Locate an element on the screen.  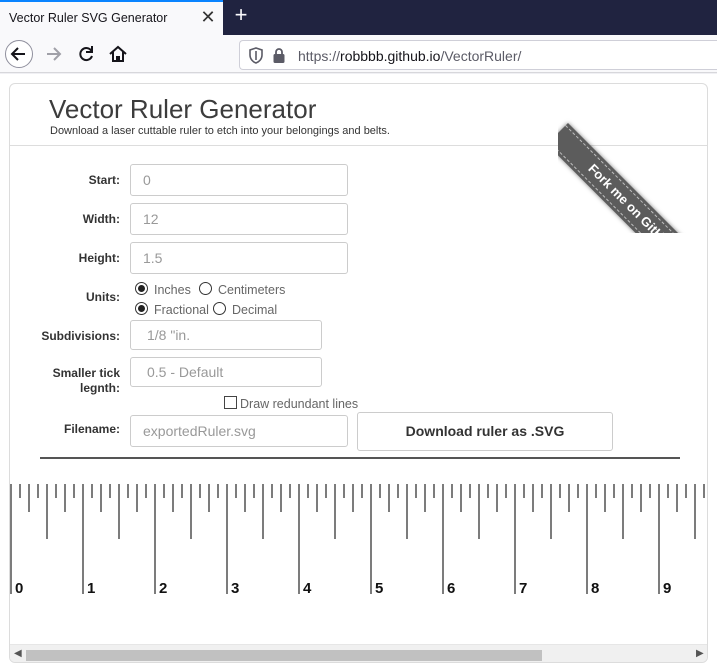
ruler-number: 7 is located at coordinates (523, 588).